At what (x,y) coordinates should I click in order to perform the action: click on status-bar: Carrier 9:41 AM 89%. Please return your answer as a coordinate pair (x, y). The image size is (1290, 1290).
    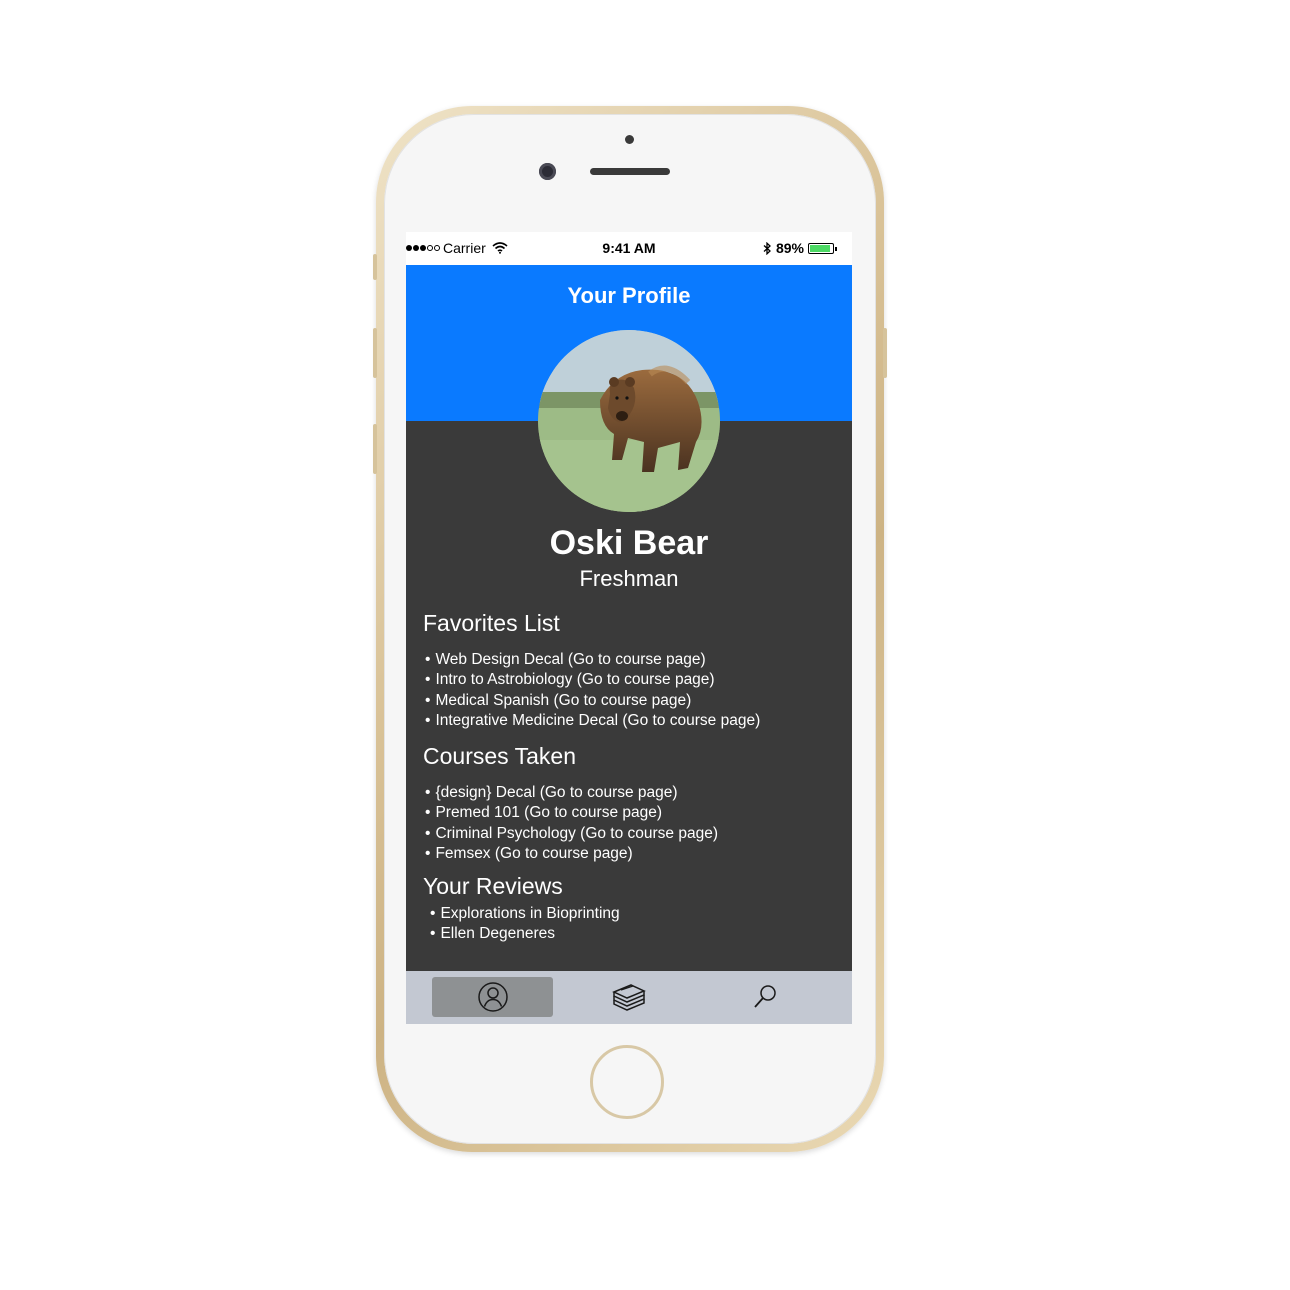
    Looking at the image, I should click on (629, 248).